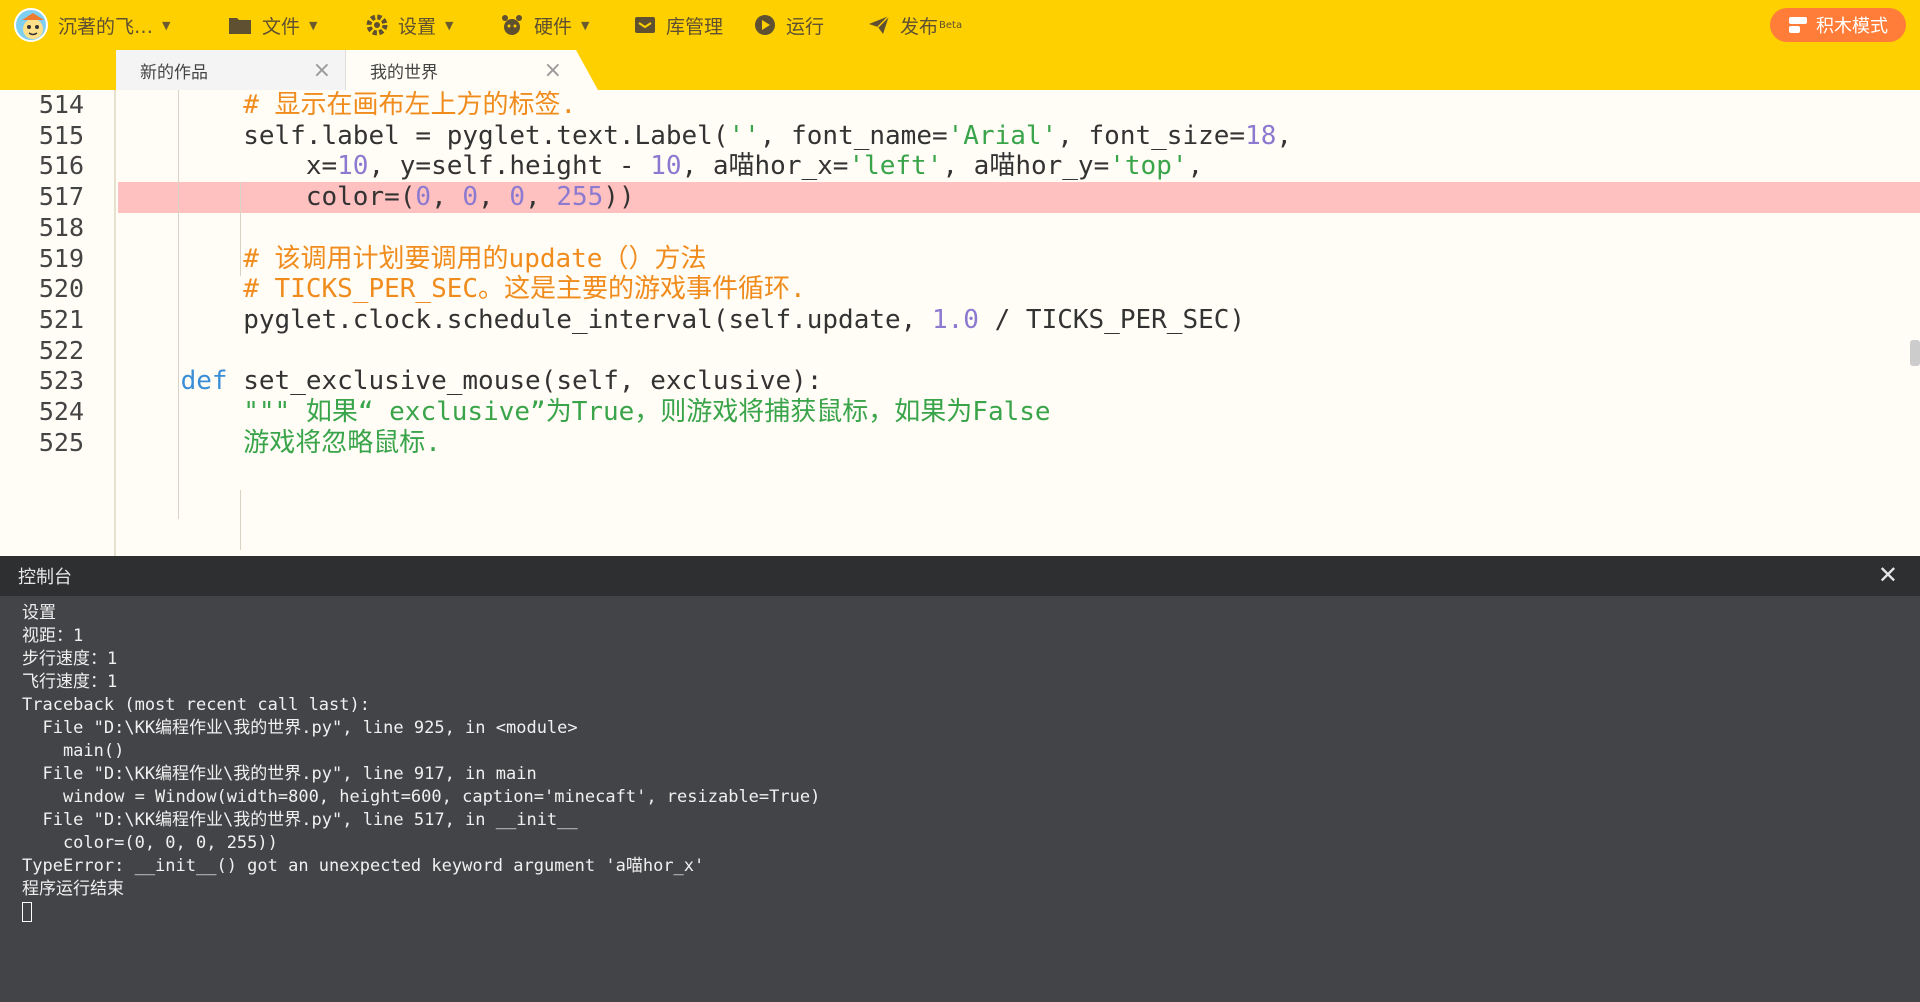 This screenshot has height=1002, width=1920. Describe the element at coordinates (580, 197) in the screenshot. I see `code-token: 255` at that location.